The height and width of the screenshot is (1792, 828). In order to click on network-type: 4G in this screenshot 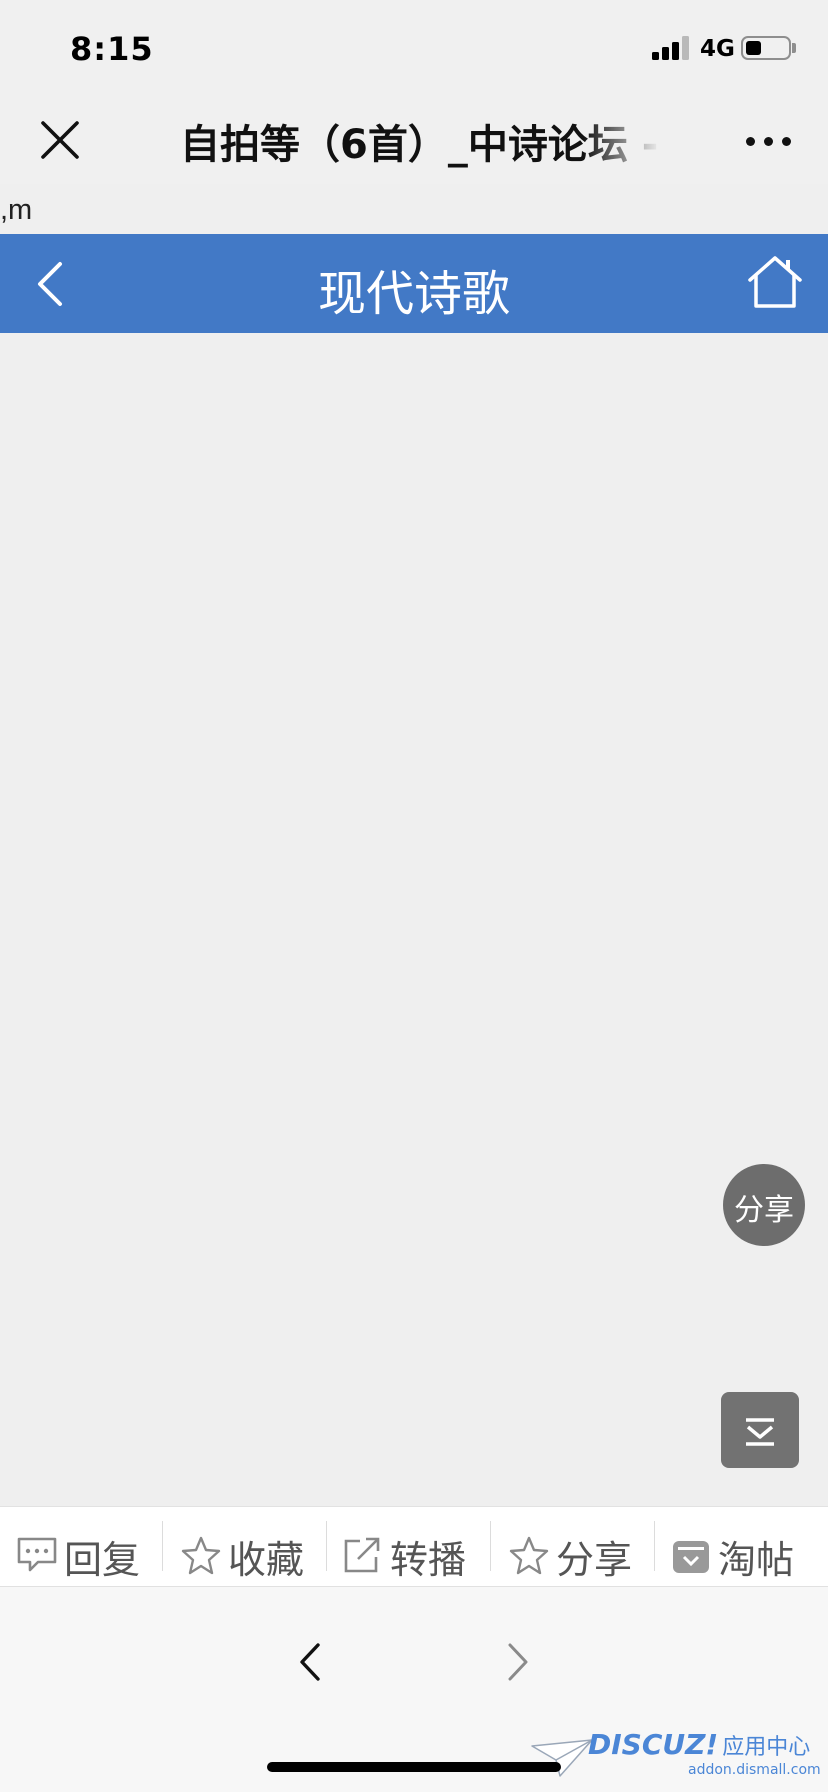, I will do `click(717, 49)`.